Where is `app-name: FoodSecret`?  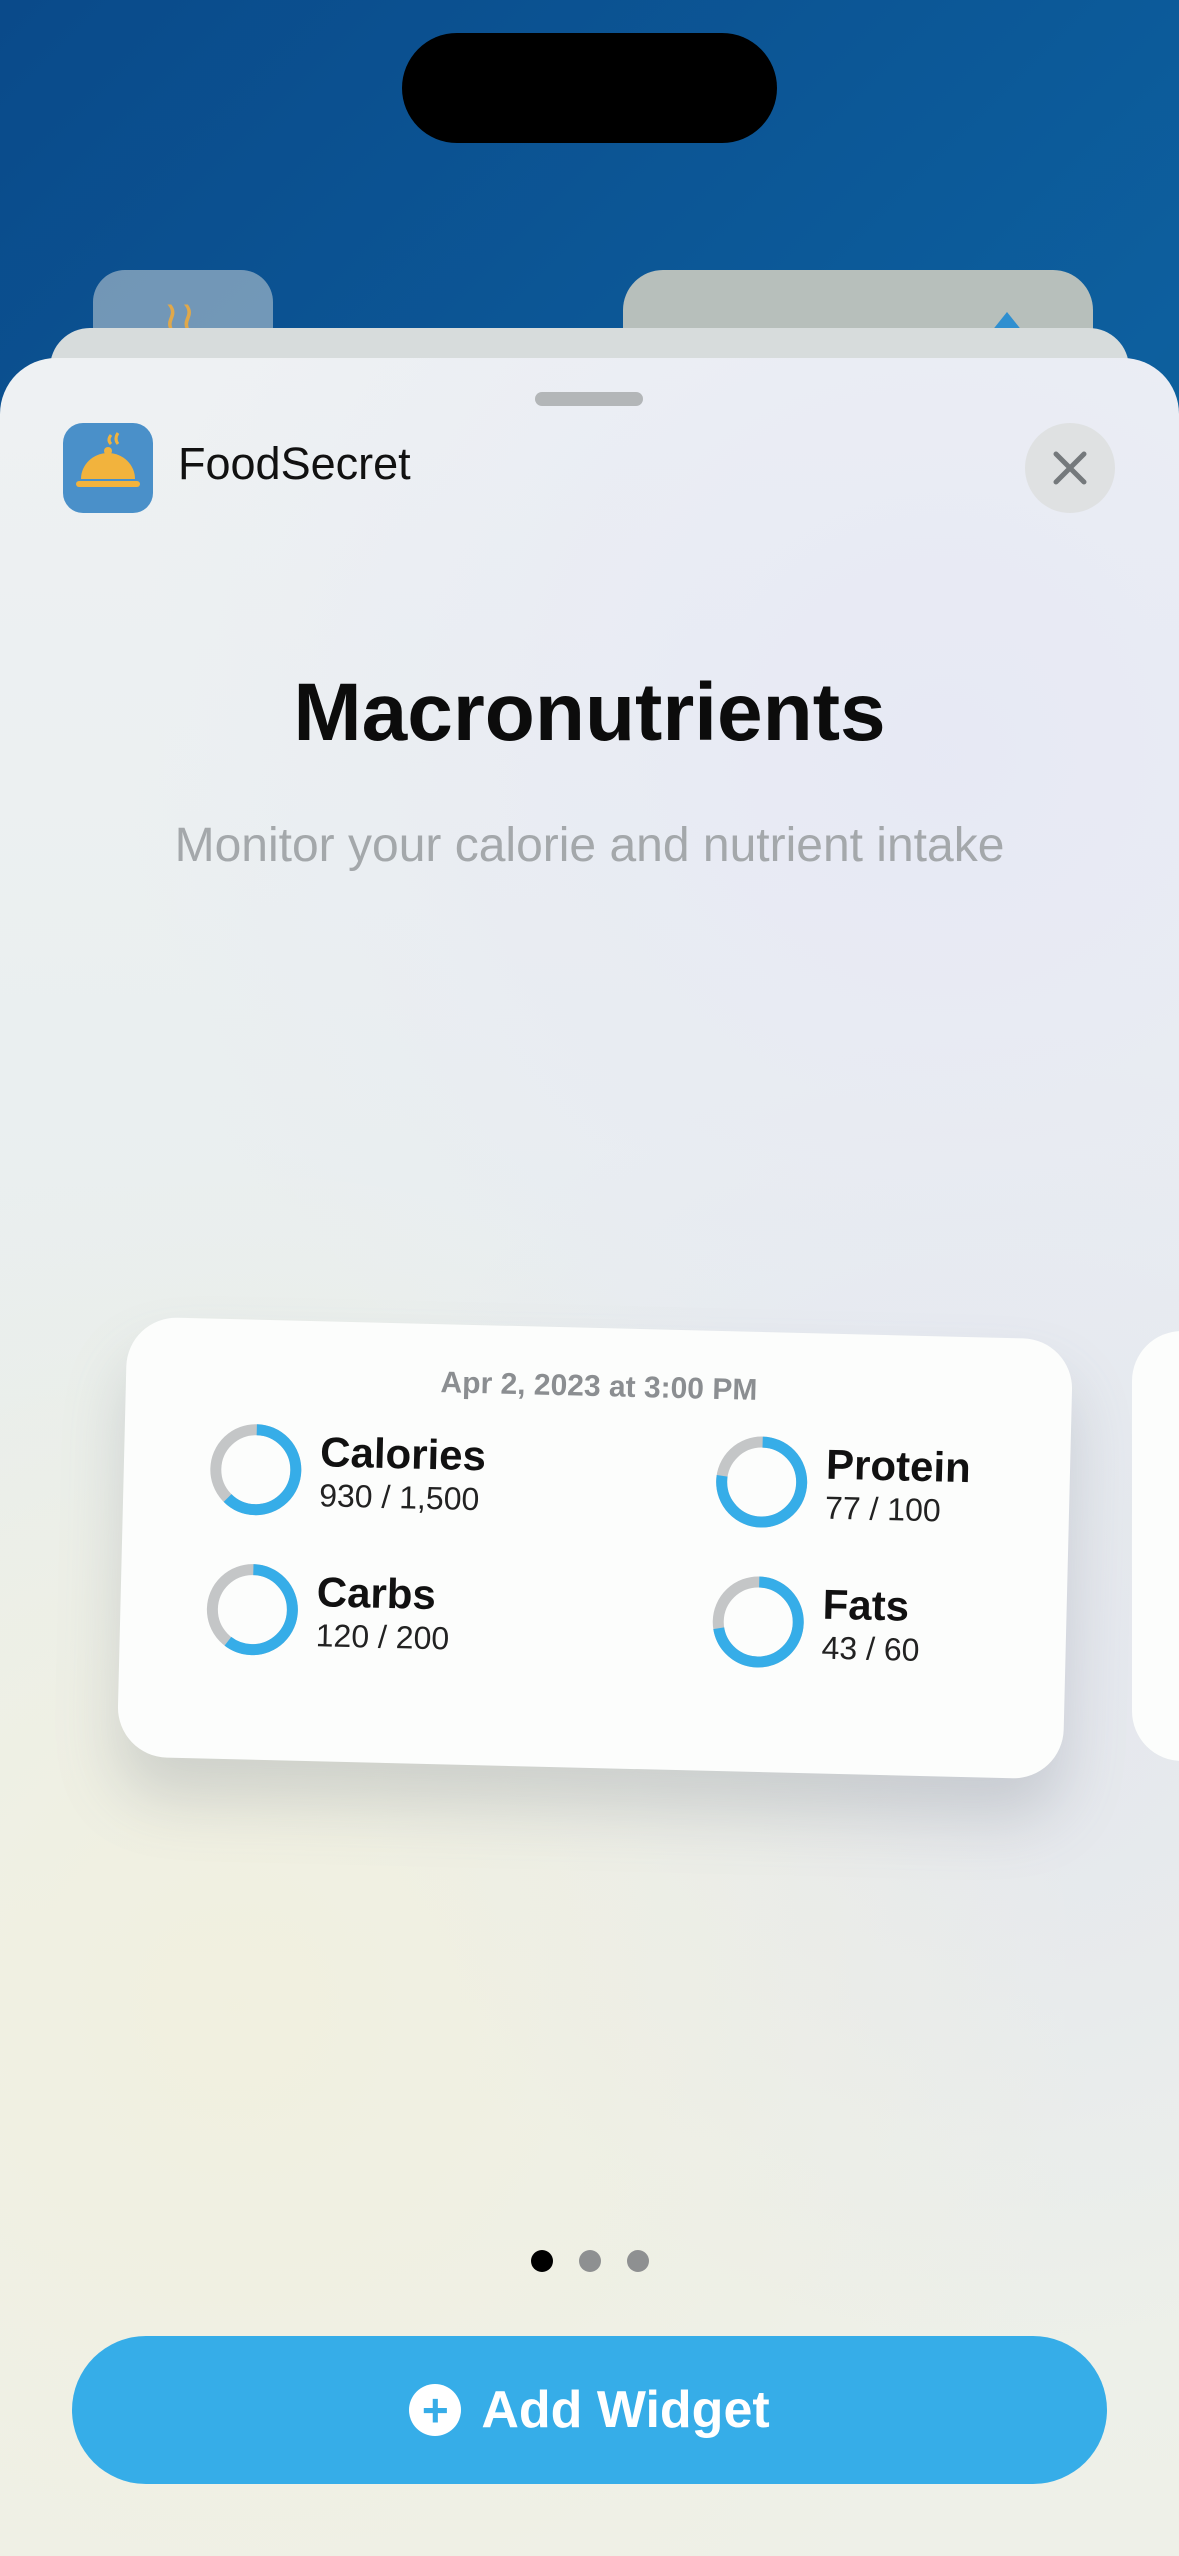
app-name: FoodSecret is located at coordinates (294, 463).